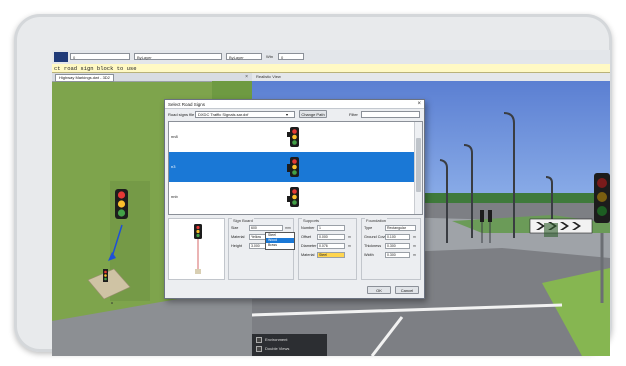 The height and width of the screenshot is (366, 626). Describe the element at coordinates (551, 230) in the screenshot. I see `roundabout-shrub` at that location.